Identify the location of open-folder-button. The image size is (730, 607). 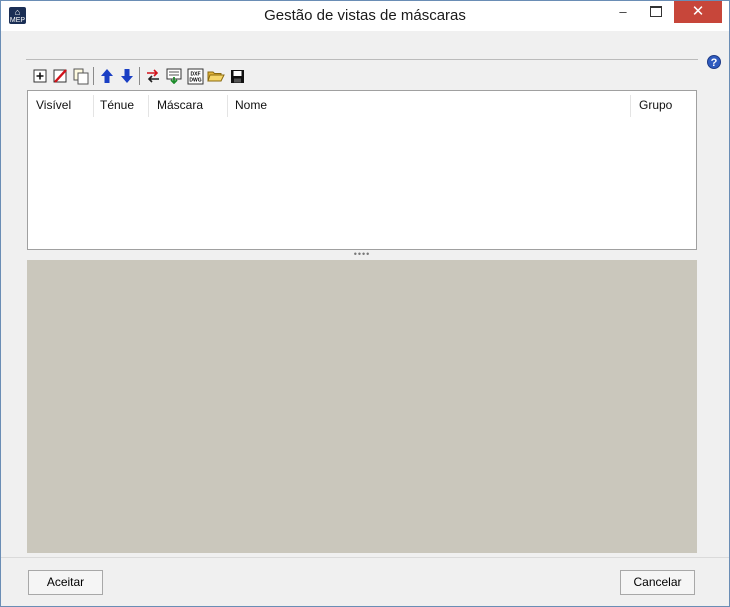
(216, 76).